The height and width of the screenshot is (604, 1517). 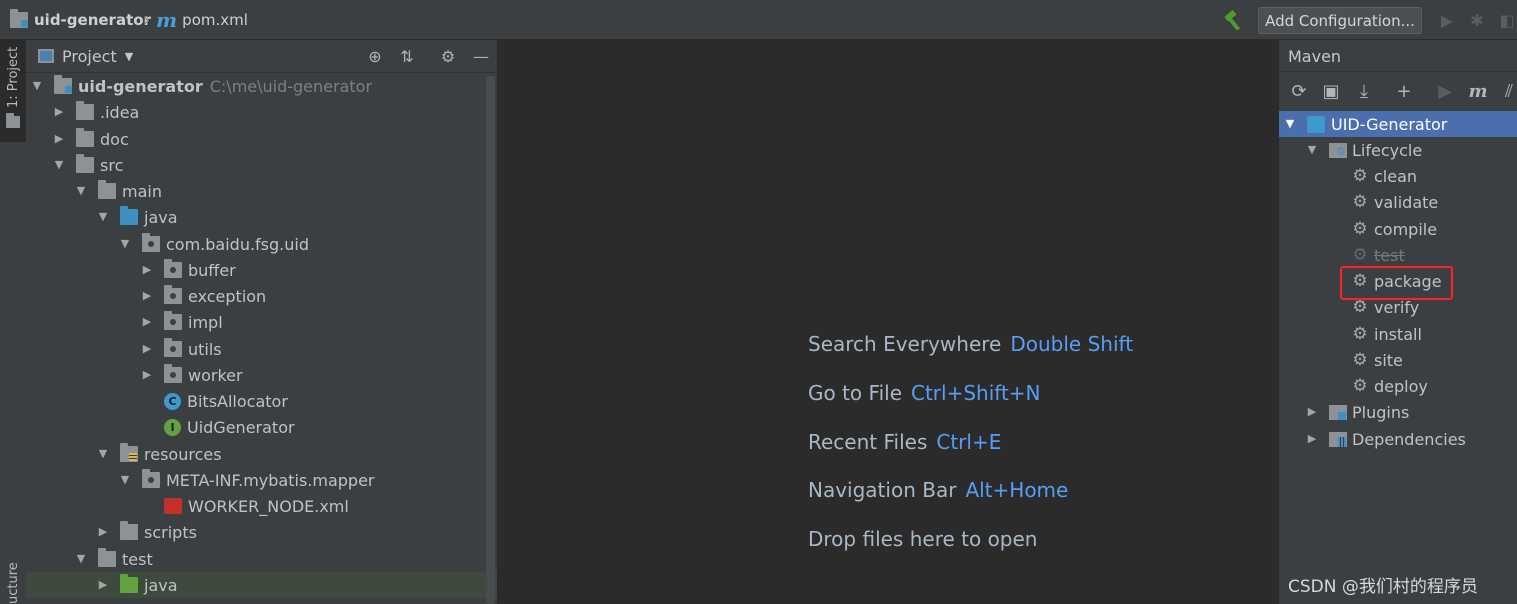 I want to click on tree-item-label: WORKER_NODE.xml, so click(x=268, y=506).